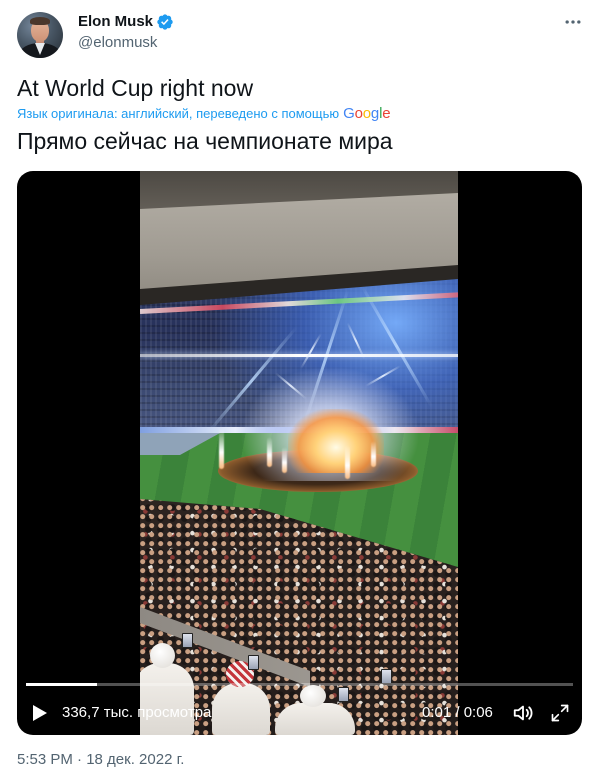 The image size is (599, 777). What do you see at coordinates (62, 684) in the screenshot?
I see `progress-fill` at bounding box center [62, 684].